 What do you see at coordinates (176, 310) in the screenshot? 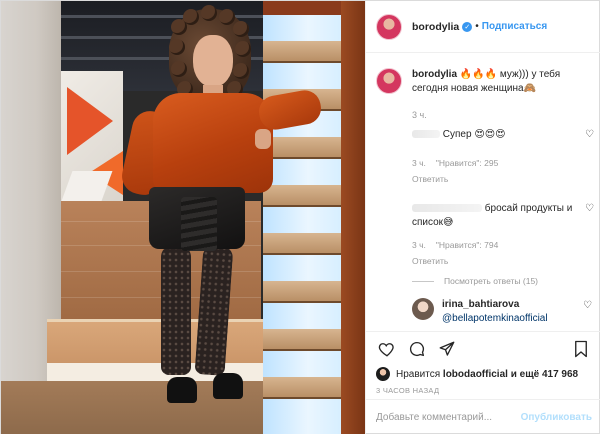
I see `woman-left-leg` at bounding box center [176, 310].